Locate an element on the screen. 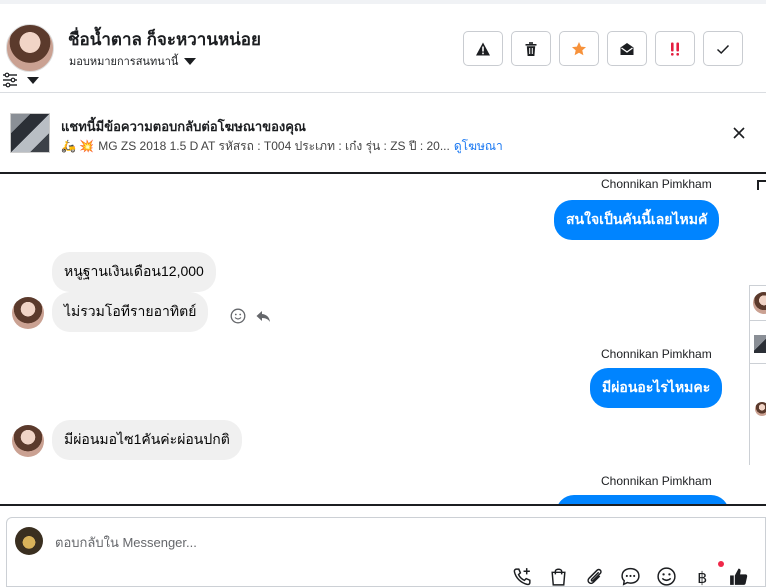 The height and width of the screenshot is (587, 766). side-preview-panel is located at coordinates (757, 375).